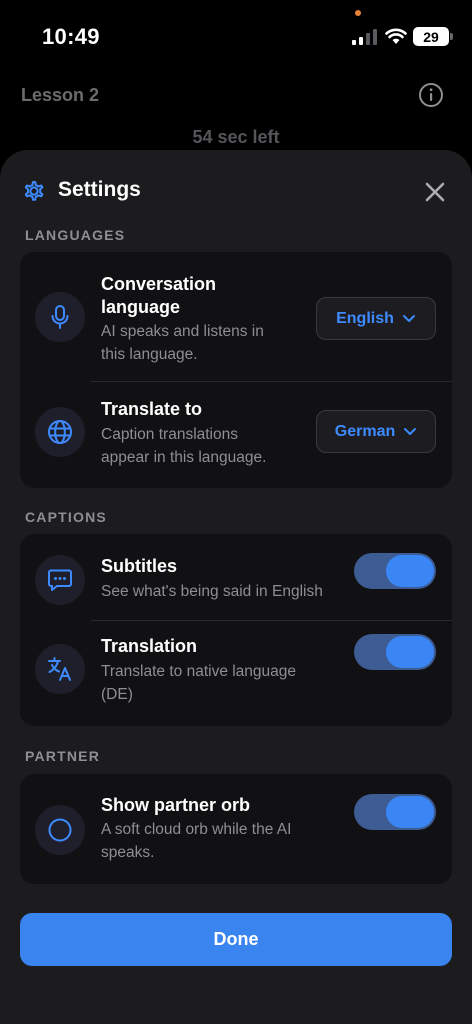 The height and width of the screenshot is (1024, 472). What do you see at coordinates (396, 36) in the screenshot?
I see `wifi-icon` at bounding box center [396, 36].